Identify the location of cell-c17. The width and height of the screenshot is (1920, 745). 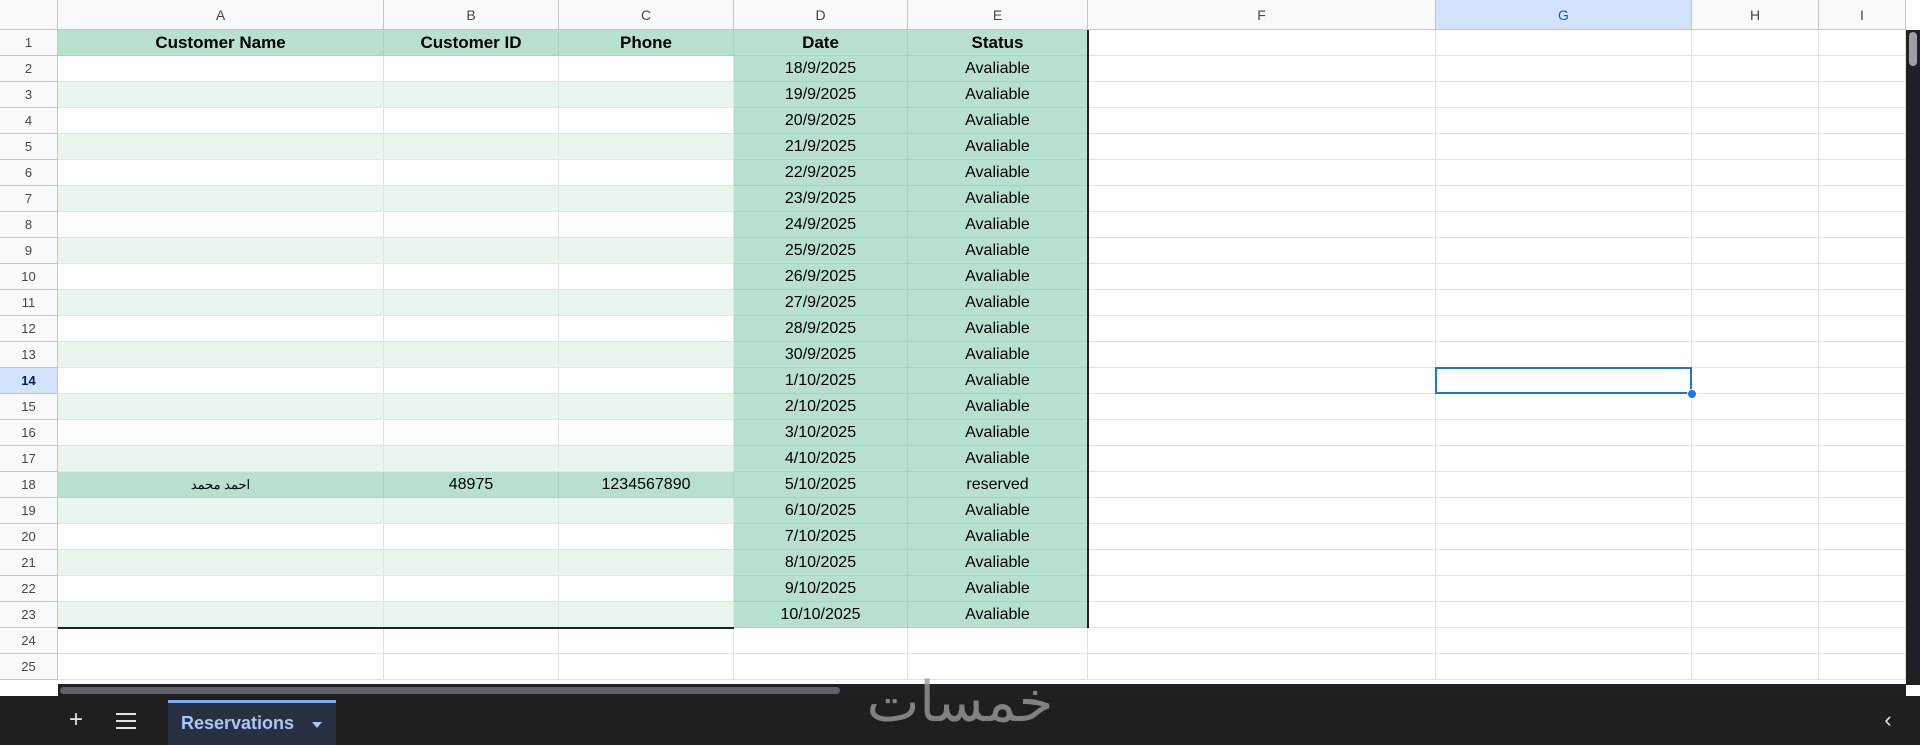
(646, 459).